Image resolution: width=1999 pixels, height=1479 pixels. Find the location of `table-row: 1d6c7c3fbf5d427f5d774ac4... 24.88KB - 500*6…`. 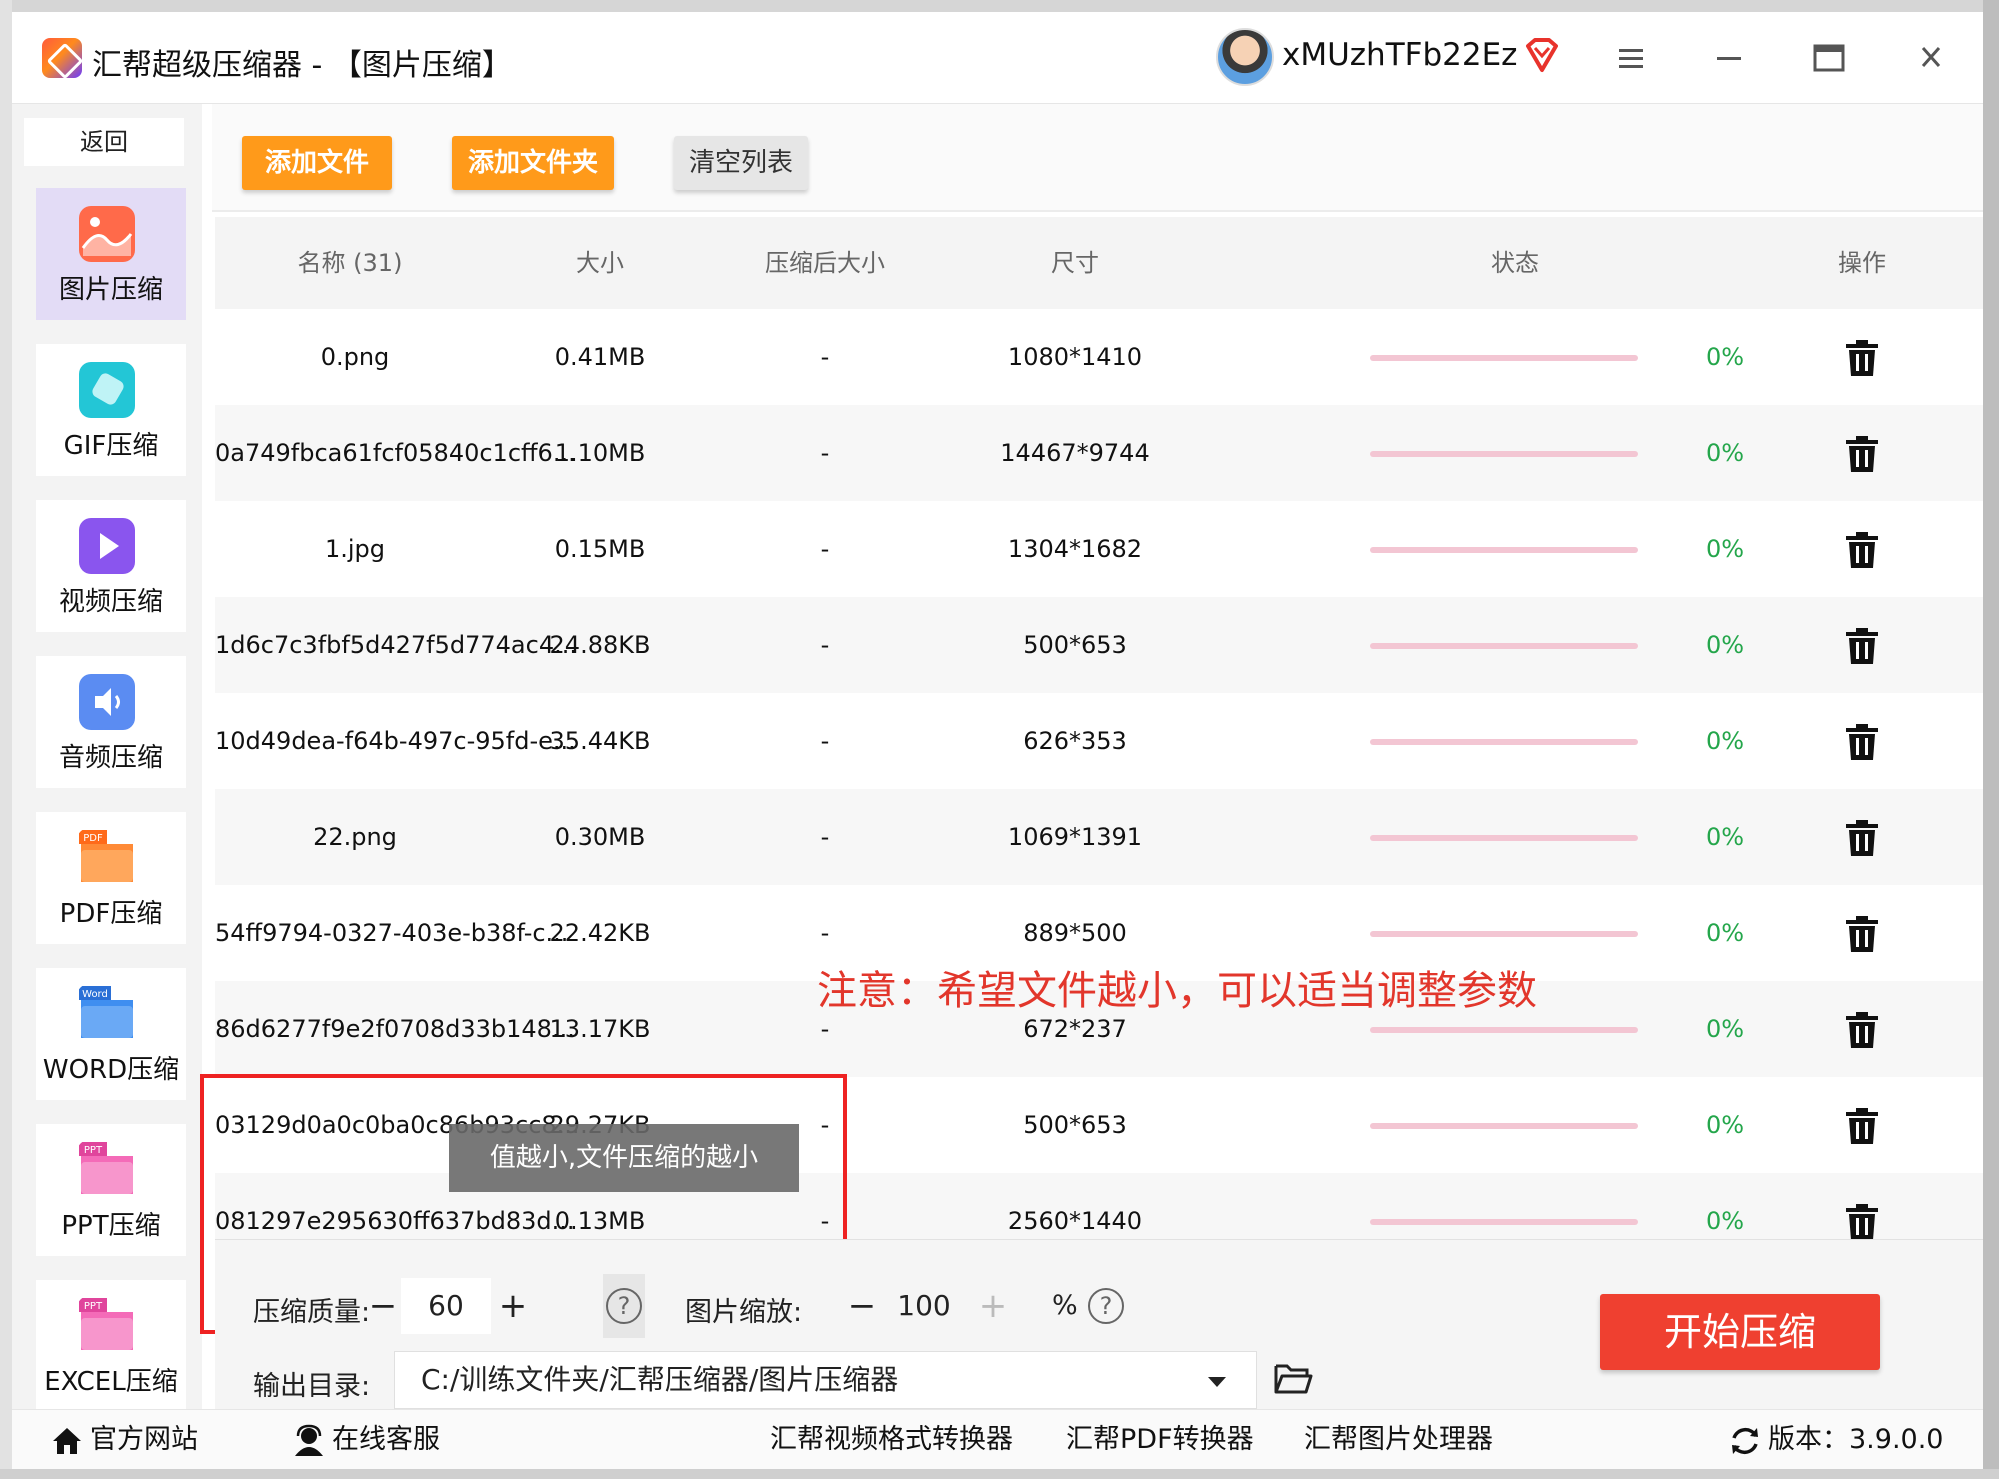

table-row: 1d6c7c3fbf5d427f5d774ac4... 24.88KB - 500*6… is located at coordinates (1099, 645).